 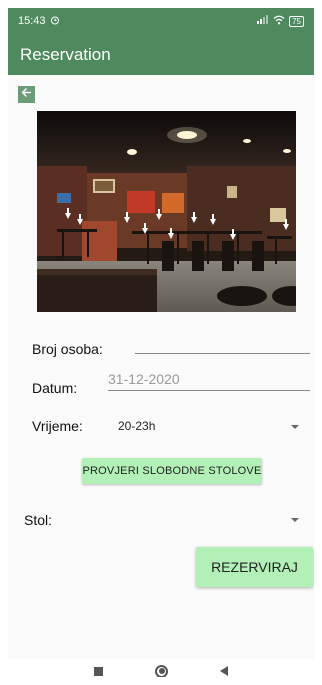 What do you see at coordinates (172, 471) in the screenshot?
I see `check-free-tables-button: PROVJERI SLOBODNE STOLOVE` at bounding box center [172, 471].